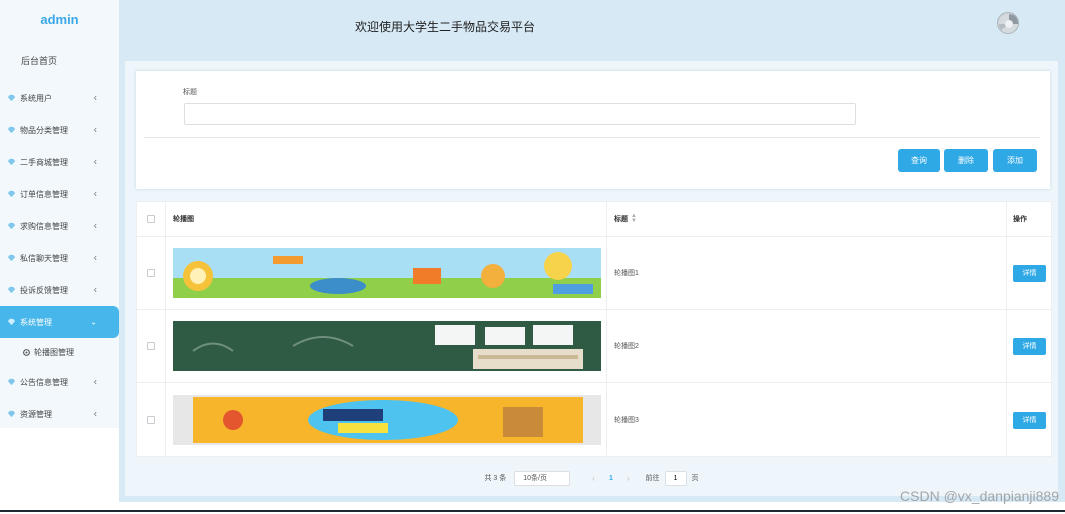  Describe the element at coordinates (36, 414) in the screenshot. I see `sidebar-item-label: 资源管理` at that location.